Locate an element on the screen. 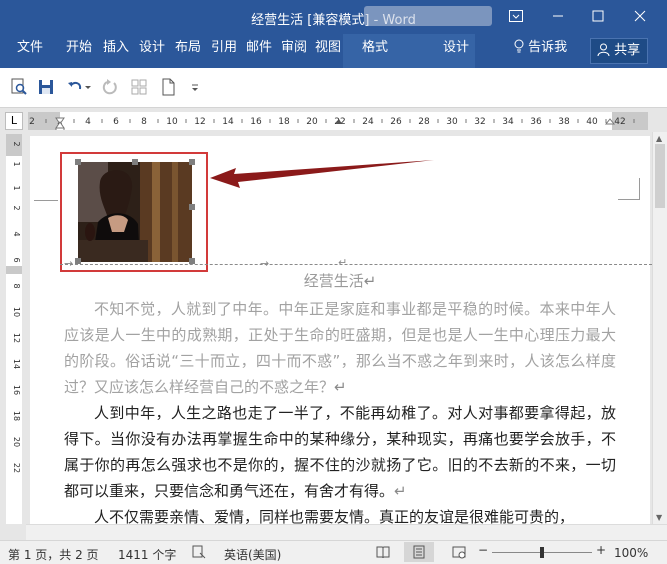 The width and height of the screenshot is (667, 564). tab-layout: 布局 is located at coordinates (188, 51).